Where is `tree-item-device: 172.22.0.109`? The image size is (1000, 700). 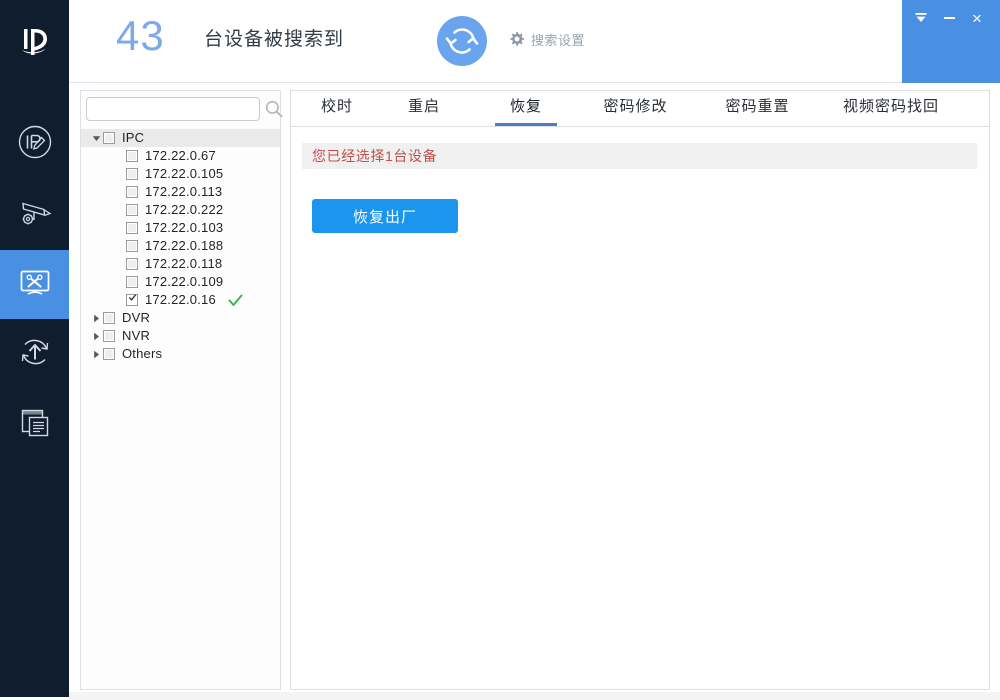
tree-item-device: 172.22.0.109 is located at coordinates (180, 282).